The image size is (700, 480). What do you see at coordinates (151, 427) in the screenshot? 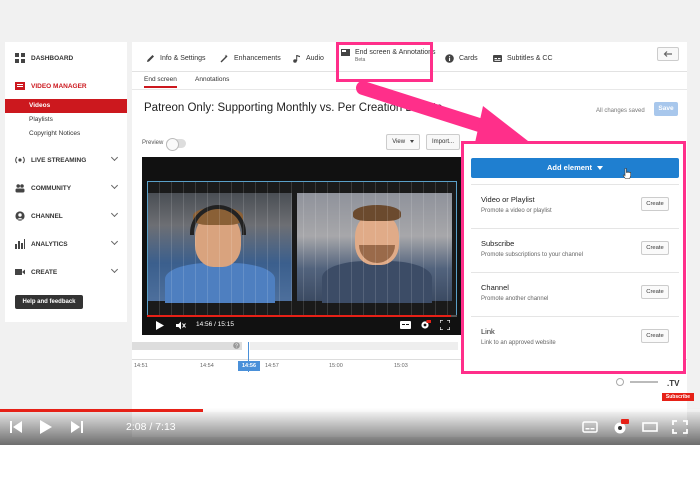
I see `outer-player-time: 2:08 / 7:13` at bounding box center [151, 427].